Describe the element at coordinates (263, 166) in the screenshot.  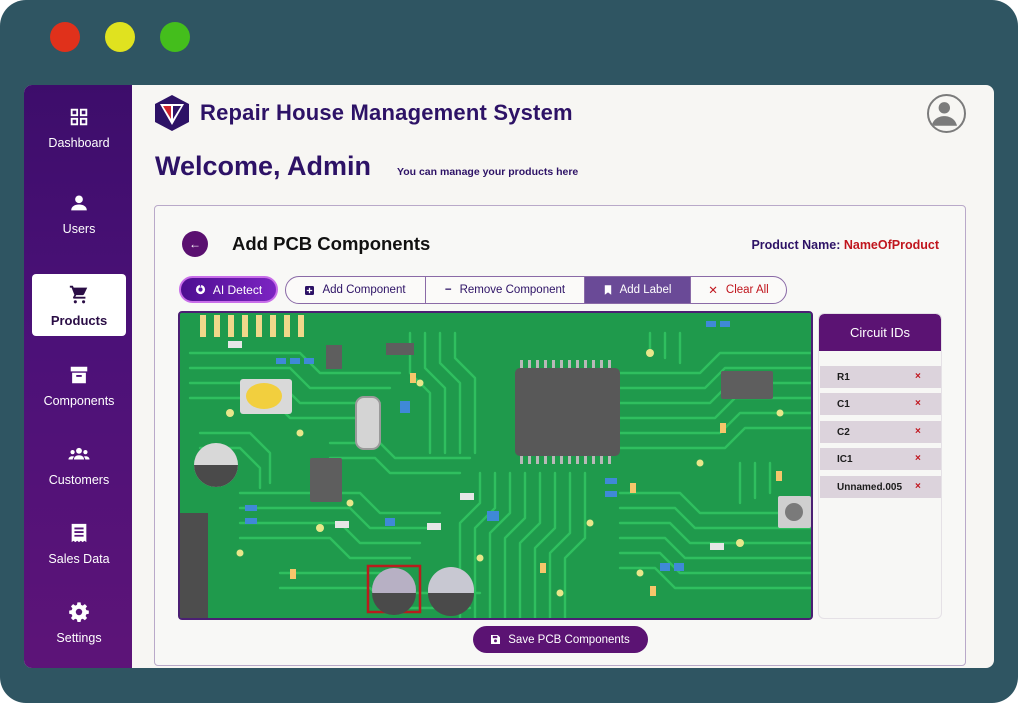
I see `page-title: Welcome, Admin` at that location.